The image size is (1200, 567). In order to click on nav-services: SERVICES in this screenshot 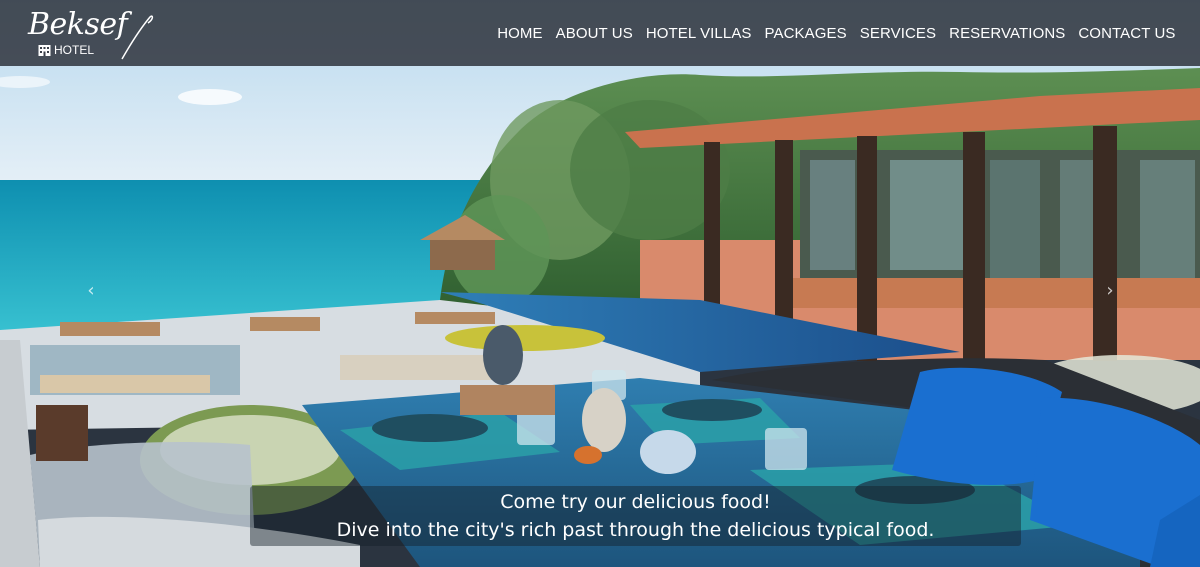, I will do `click(897, 33)`.